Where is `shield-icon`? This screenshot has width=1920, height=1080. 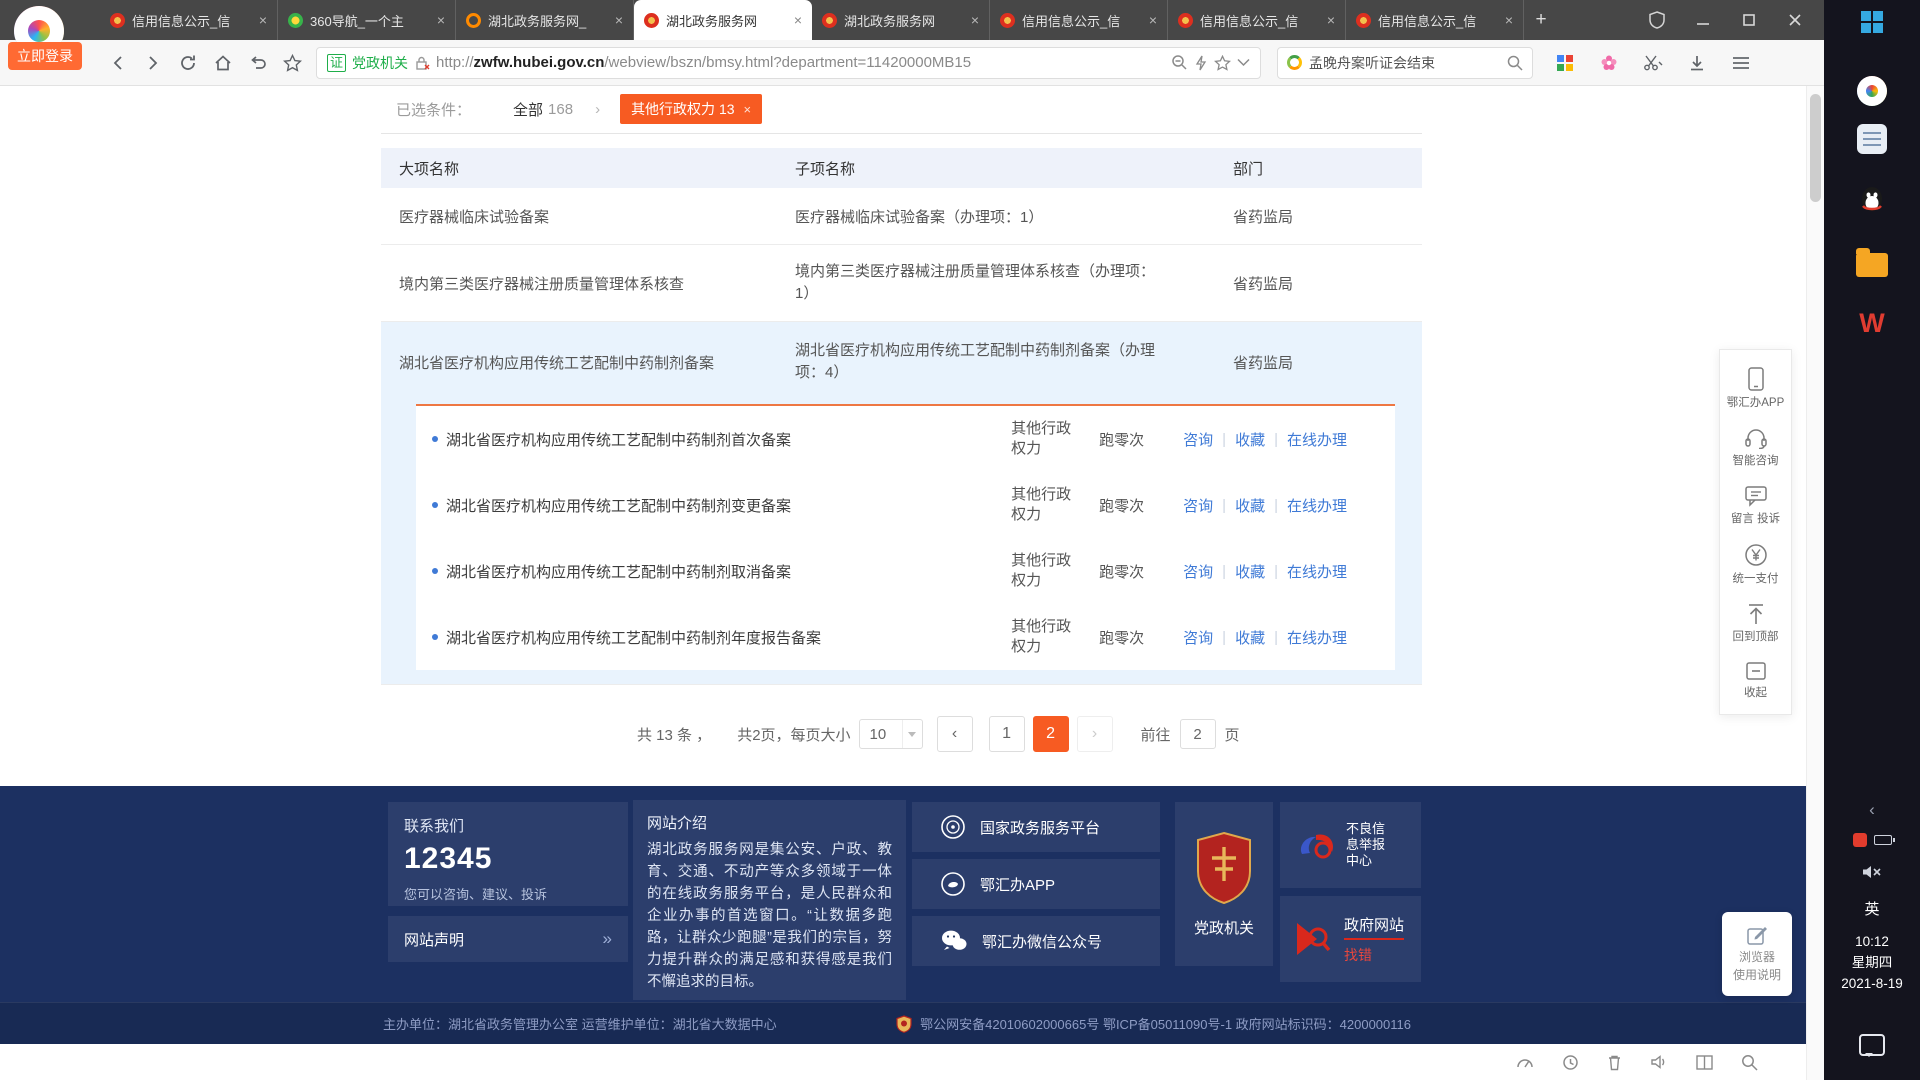 shield-icon is located at coordinates (1657, 20).